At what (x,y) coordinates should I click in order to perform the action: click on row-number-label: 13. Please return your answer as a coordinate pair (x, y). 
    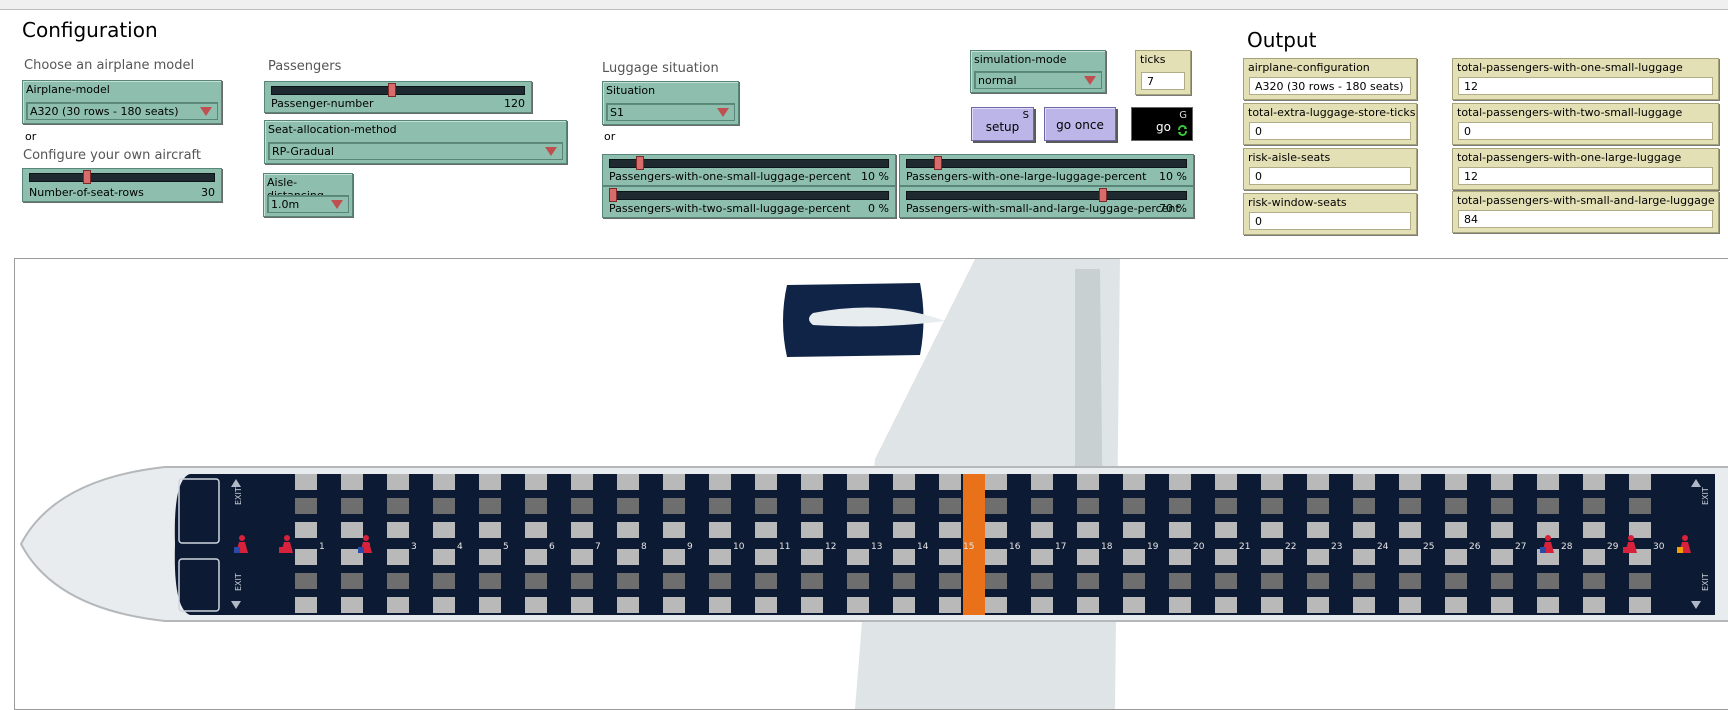
    Looking at the image, I should click on (876, 547).